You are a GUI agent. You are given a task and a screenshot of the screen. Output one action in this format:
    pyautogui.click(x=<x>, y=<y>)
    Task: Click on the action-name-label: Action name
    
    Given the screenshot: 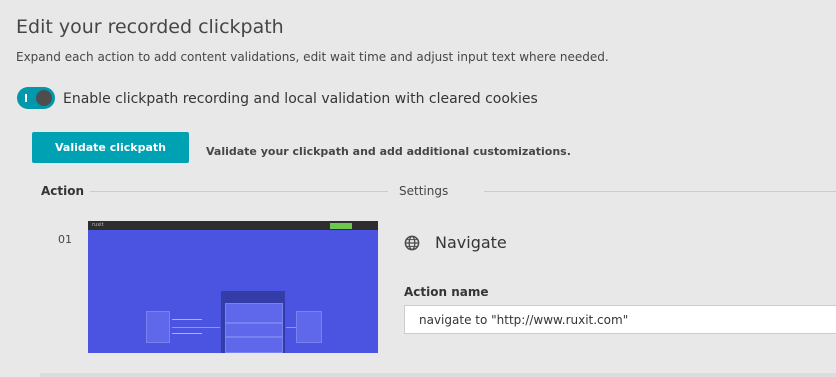 What is the action you would take?
    pyautogui.click(x=446, y=292)
    